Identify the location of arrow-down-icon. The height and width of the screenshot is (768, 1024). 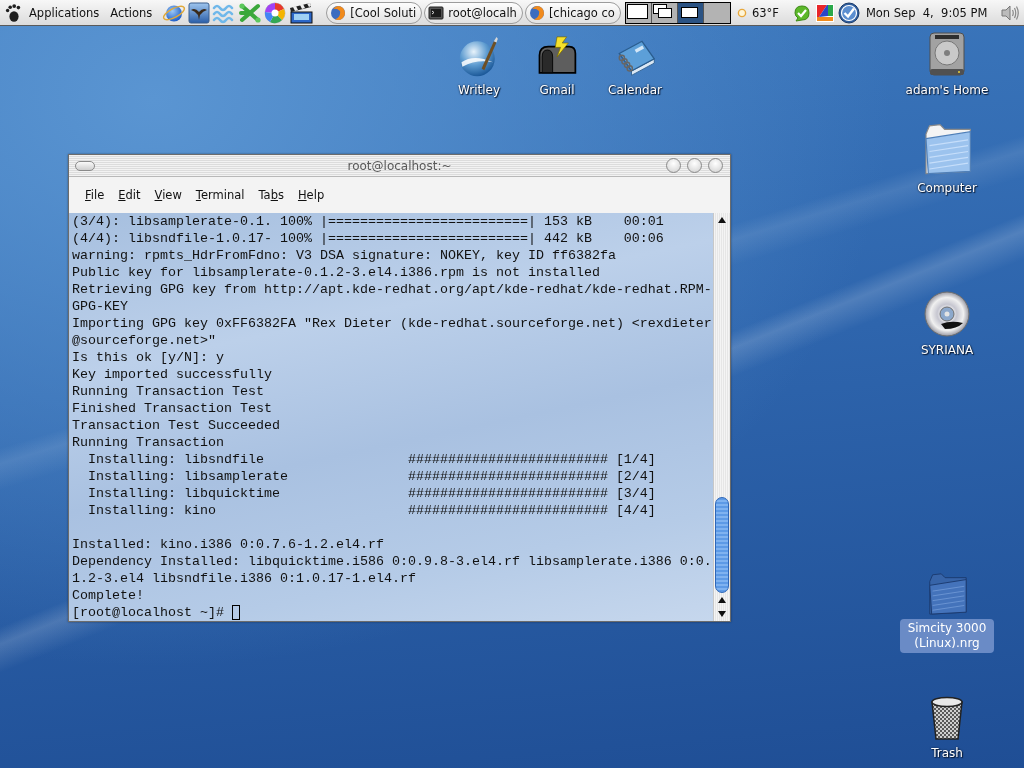
(722, 614).